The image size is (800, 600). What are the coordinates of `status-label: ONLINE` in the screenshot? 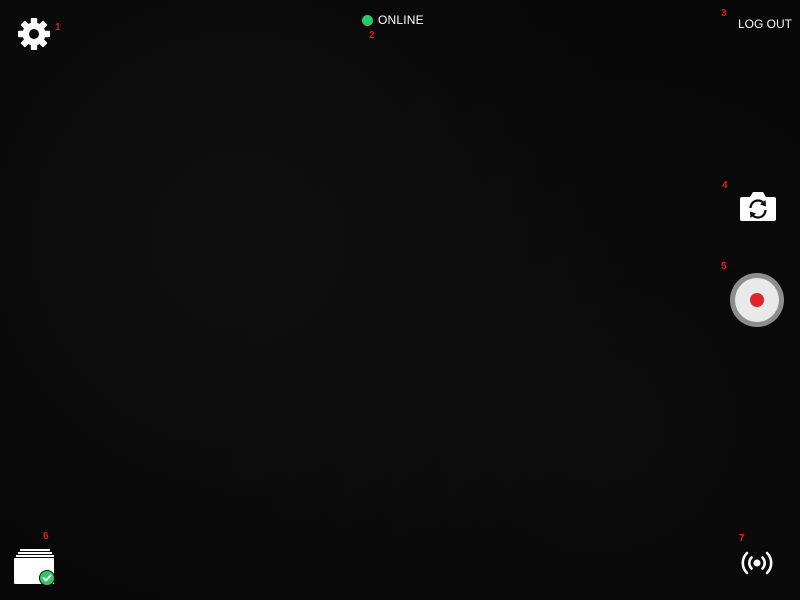 It's located at (401, 20).